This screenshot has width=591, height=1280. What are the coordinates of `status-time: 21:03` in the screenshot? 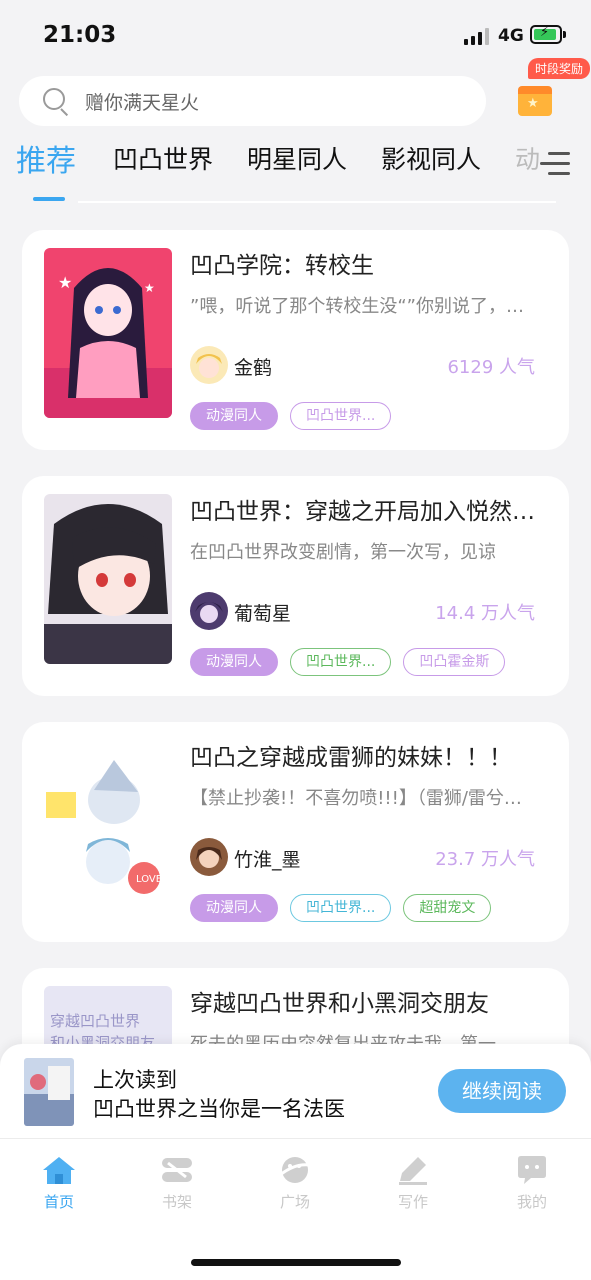 It's located at (80, 35).